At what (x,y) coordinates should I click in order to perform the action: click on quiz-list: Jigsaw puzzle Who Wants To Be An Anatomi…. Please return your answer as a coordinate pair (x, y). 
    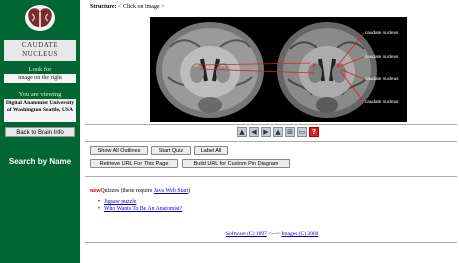
    Looking at the image, I should click on (140, 206).